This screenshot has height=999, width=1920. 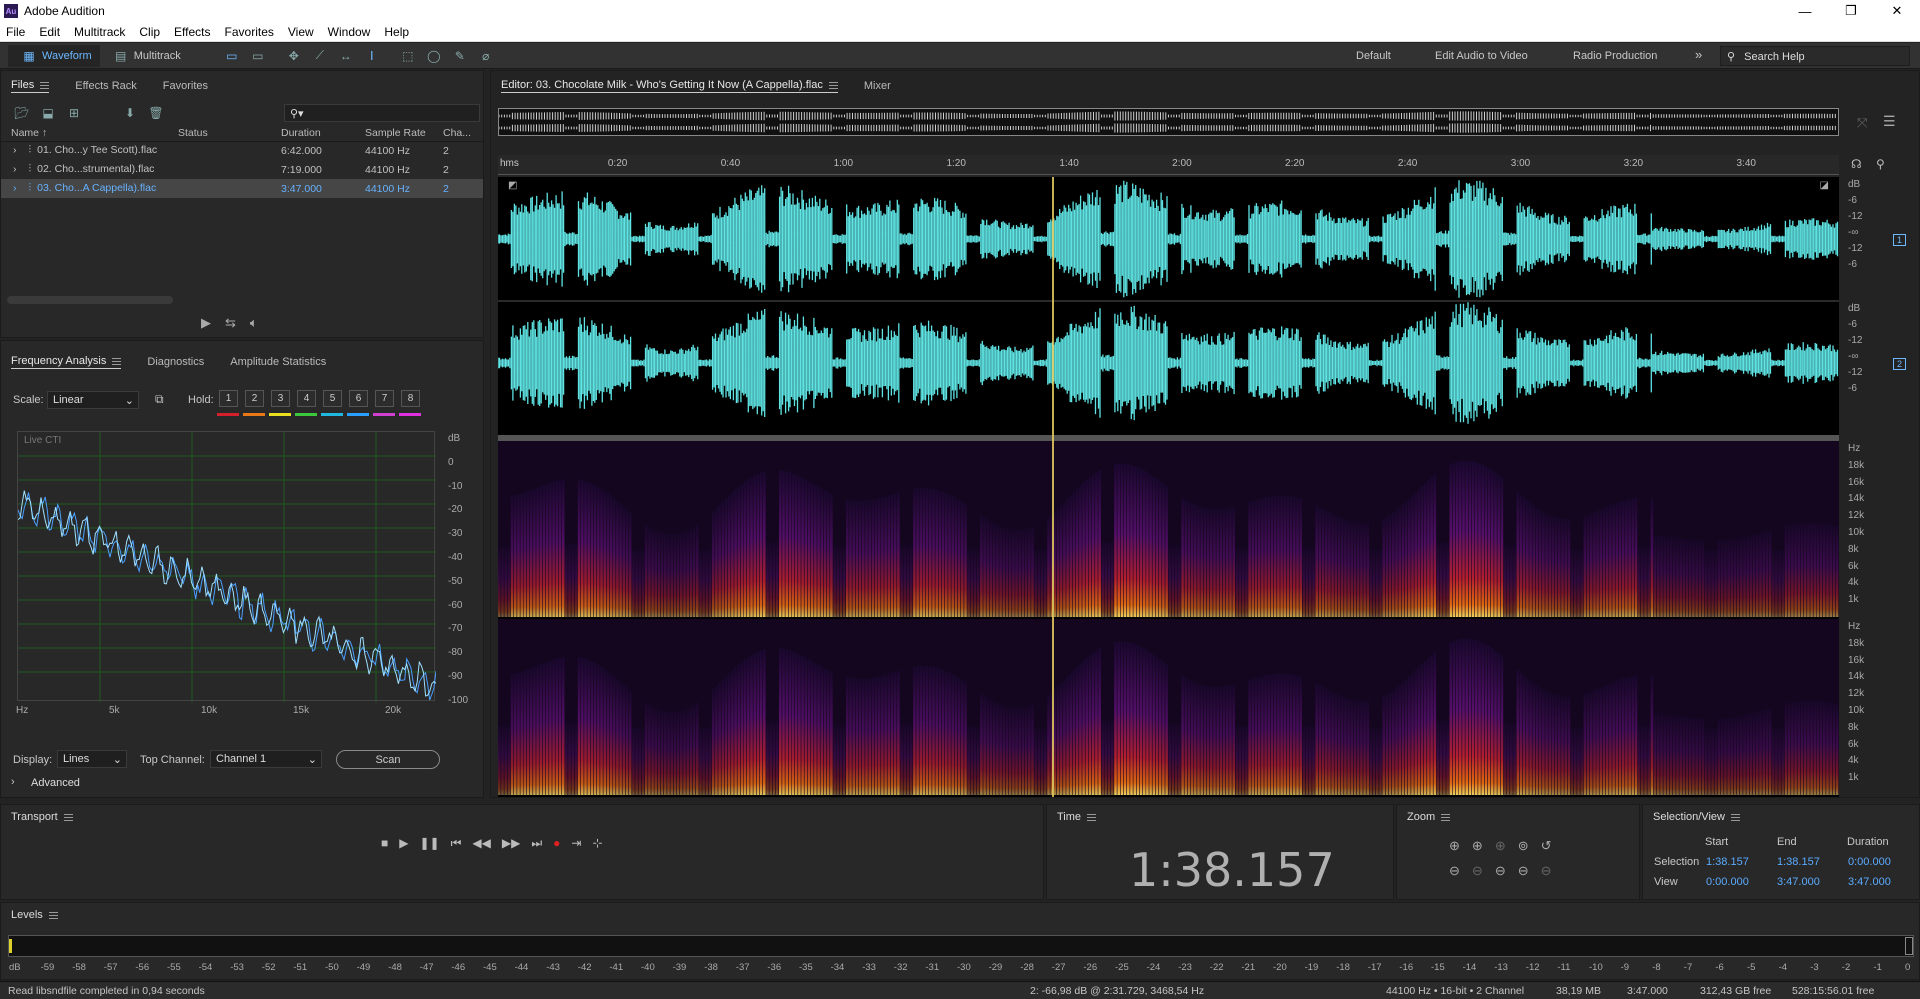 What do you see at coordinates (1454, 846) in the screenshot?
I see `zoom-in-amplitude-icon: ⊕` at bounding box center [1454, 846].